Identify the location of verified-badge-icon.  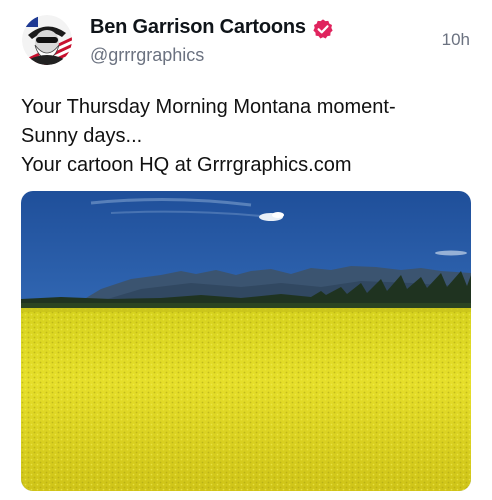
(323, 29).